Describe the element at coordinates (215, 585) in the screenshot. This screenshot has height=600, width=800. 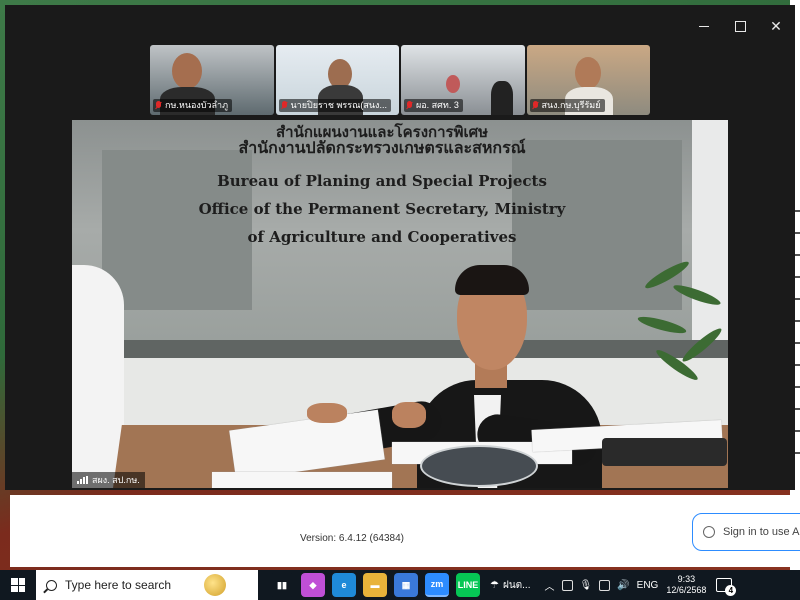
I see `search-highlight-medal-icon` at that location.